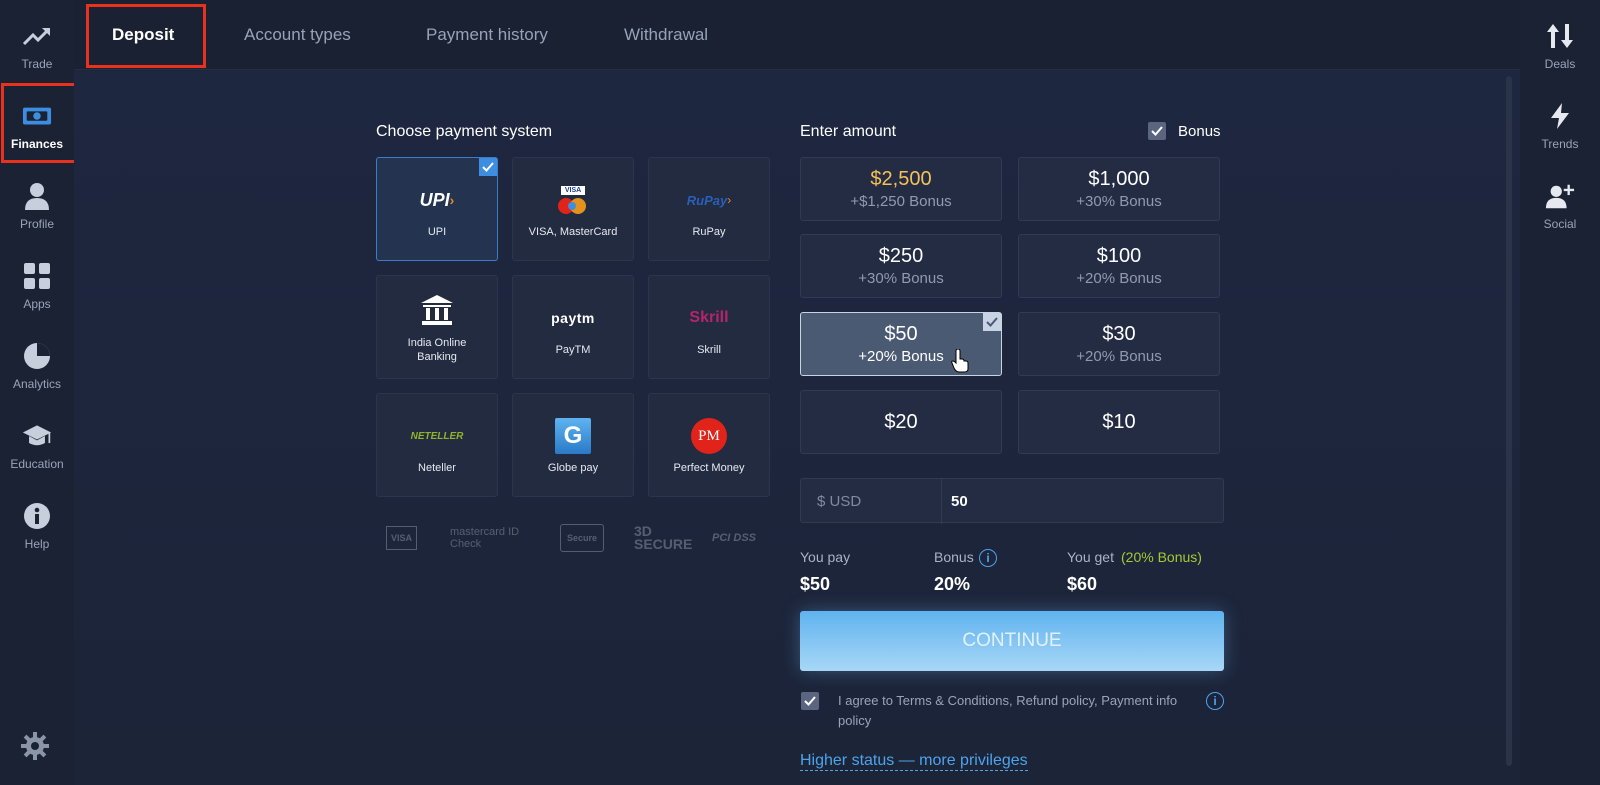 This screenshot has width=1600, height=785. I want to click on payment-method-visa-mastercard: VISA VISA, MasterCard, so click(573, 209).